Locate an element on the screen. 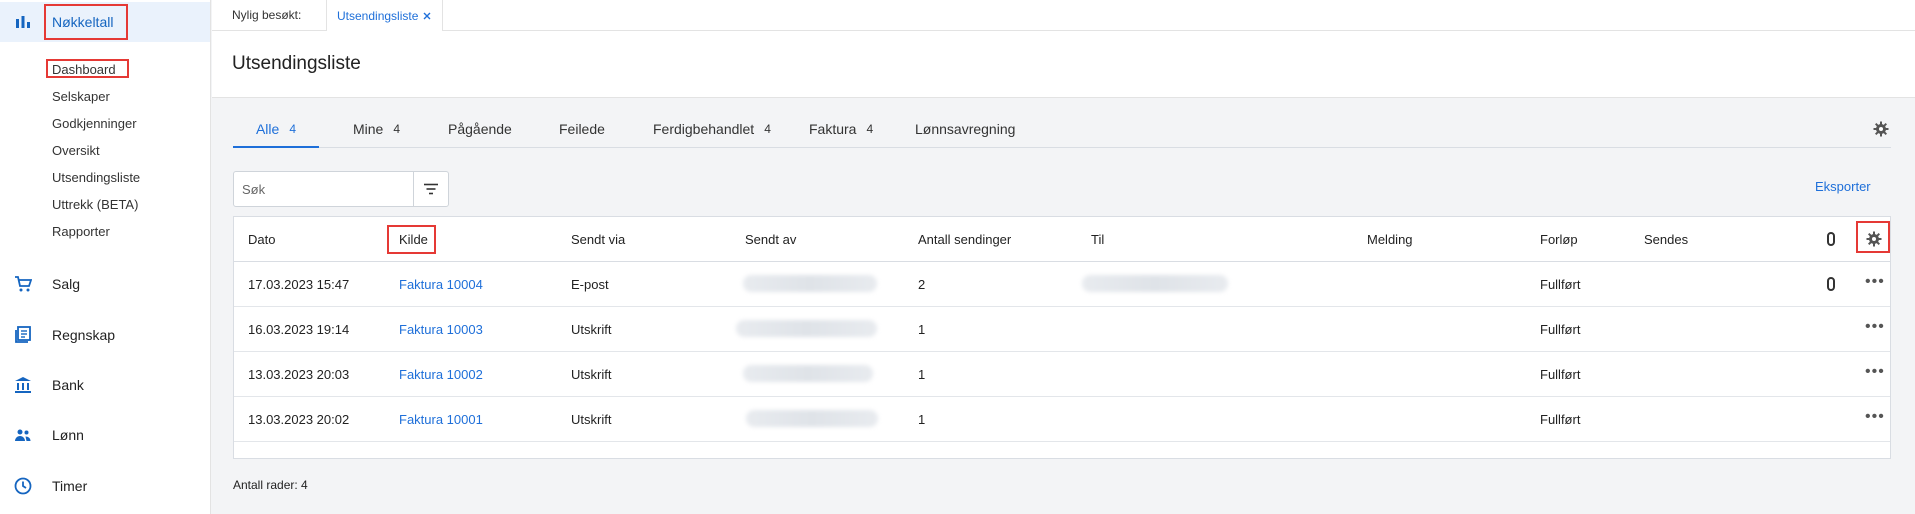 This screenshot has width=1915, height=514. tab-label: Mine is located at coordinates (368, 129).